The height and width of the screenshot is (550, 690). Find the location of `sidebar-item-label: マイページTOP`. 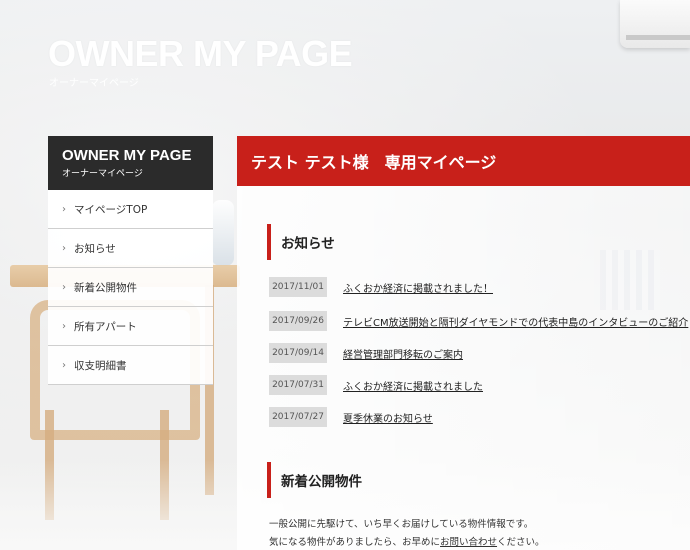

sidebar-item-label: マイページTOP is located at coordinates (111, 209).